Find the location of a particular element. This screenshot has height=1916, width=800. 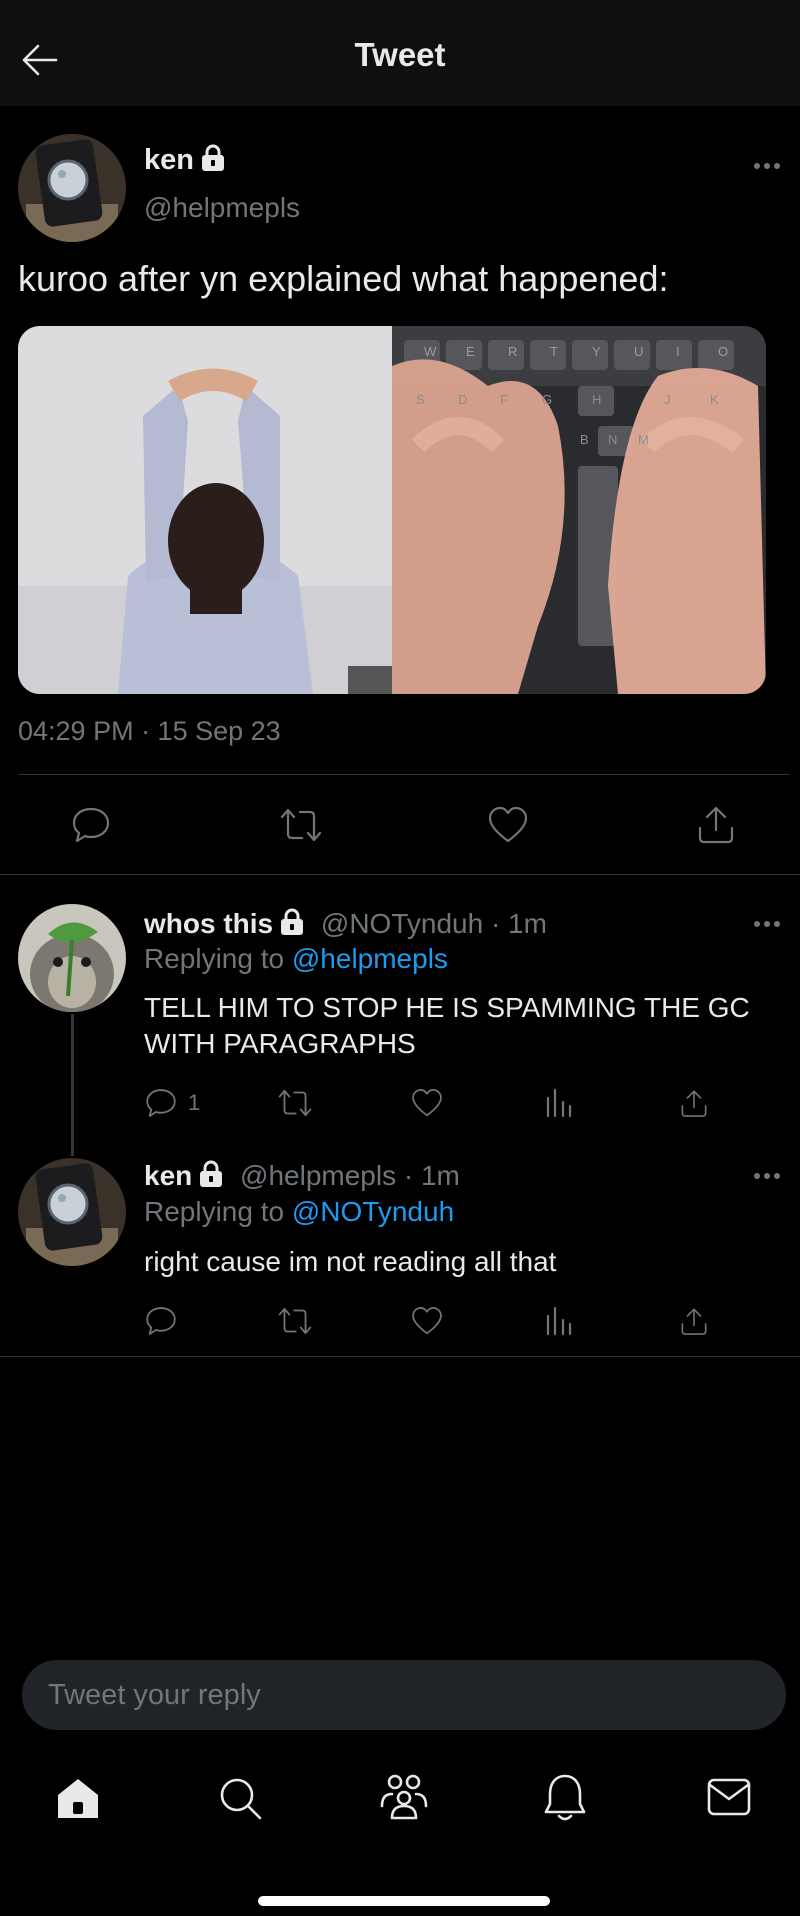

key-label: Y is located at coordinates (596, 351).